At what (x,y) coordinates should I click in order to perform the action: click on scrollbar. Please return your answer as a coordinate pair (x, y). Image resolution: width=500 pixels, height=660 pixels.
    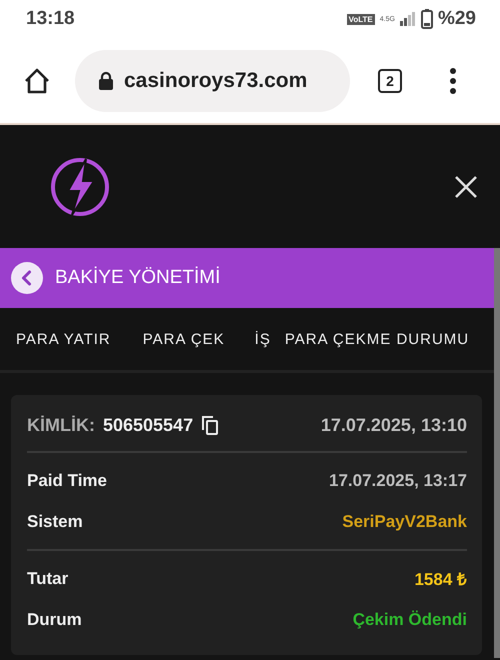
    Looking at the image, I should click on (497, 453).